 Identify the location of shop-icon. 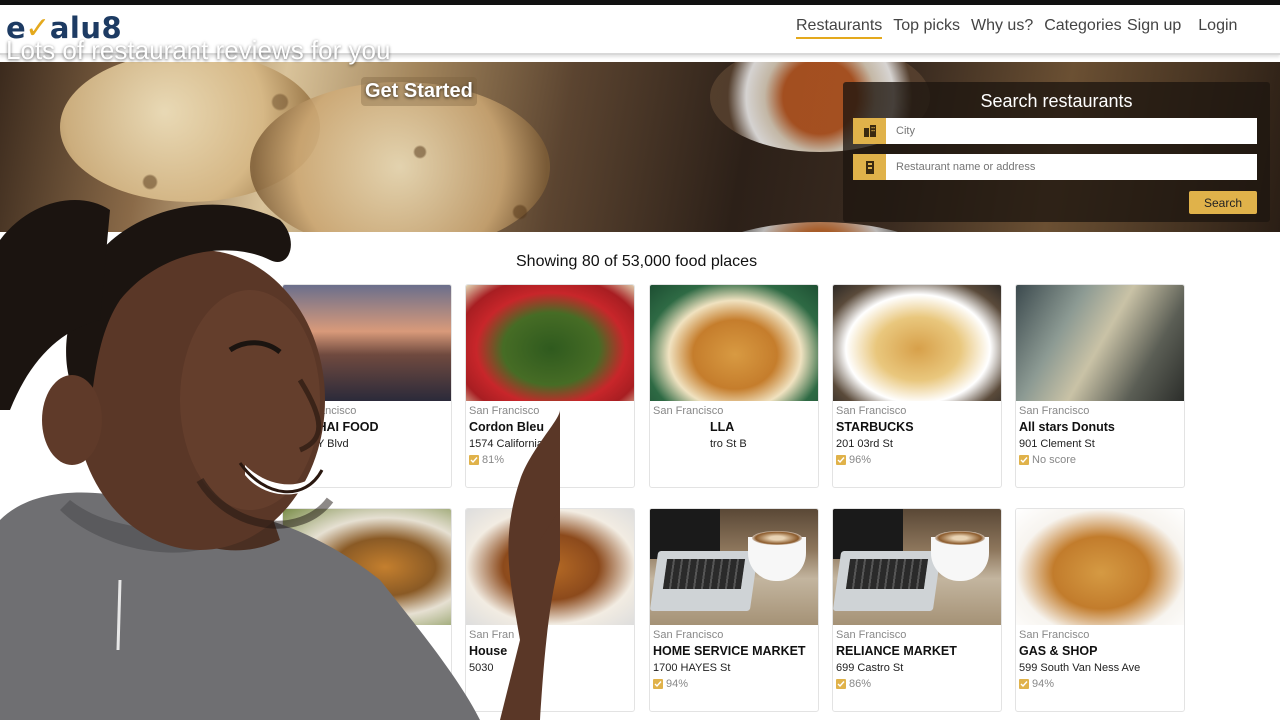
(1100, 343).